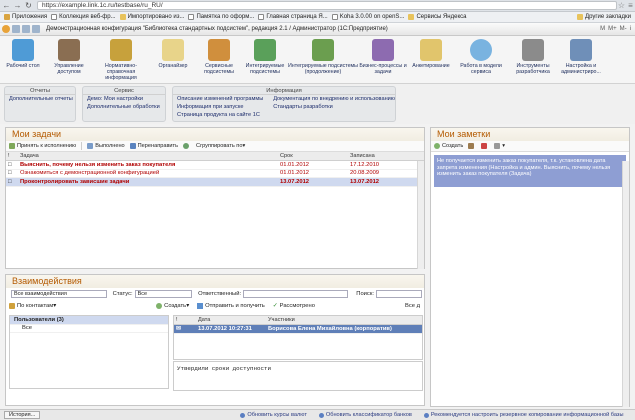 Image resolution: width=635 pixels, height=420 pixels. Describe the element at coordinates (231, 306) in the screenshot. I see `send-receive-button: Отправить и получить` at that location.